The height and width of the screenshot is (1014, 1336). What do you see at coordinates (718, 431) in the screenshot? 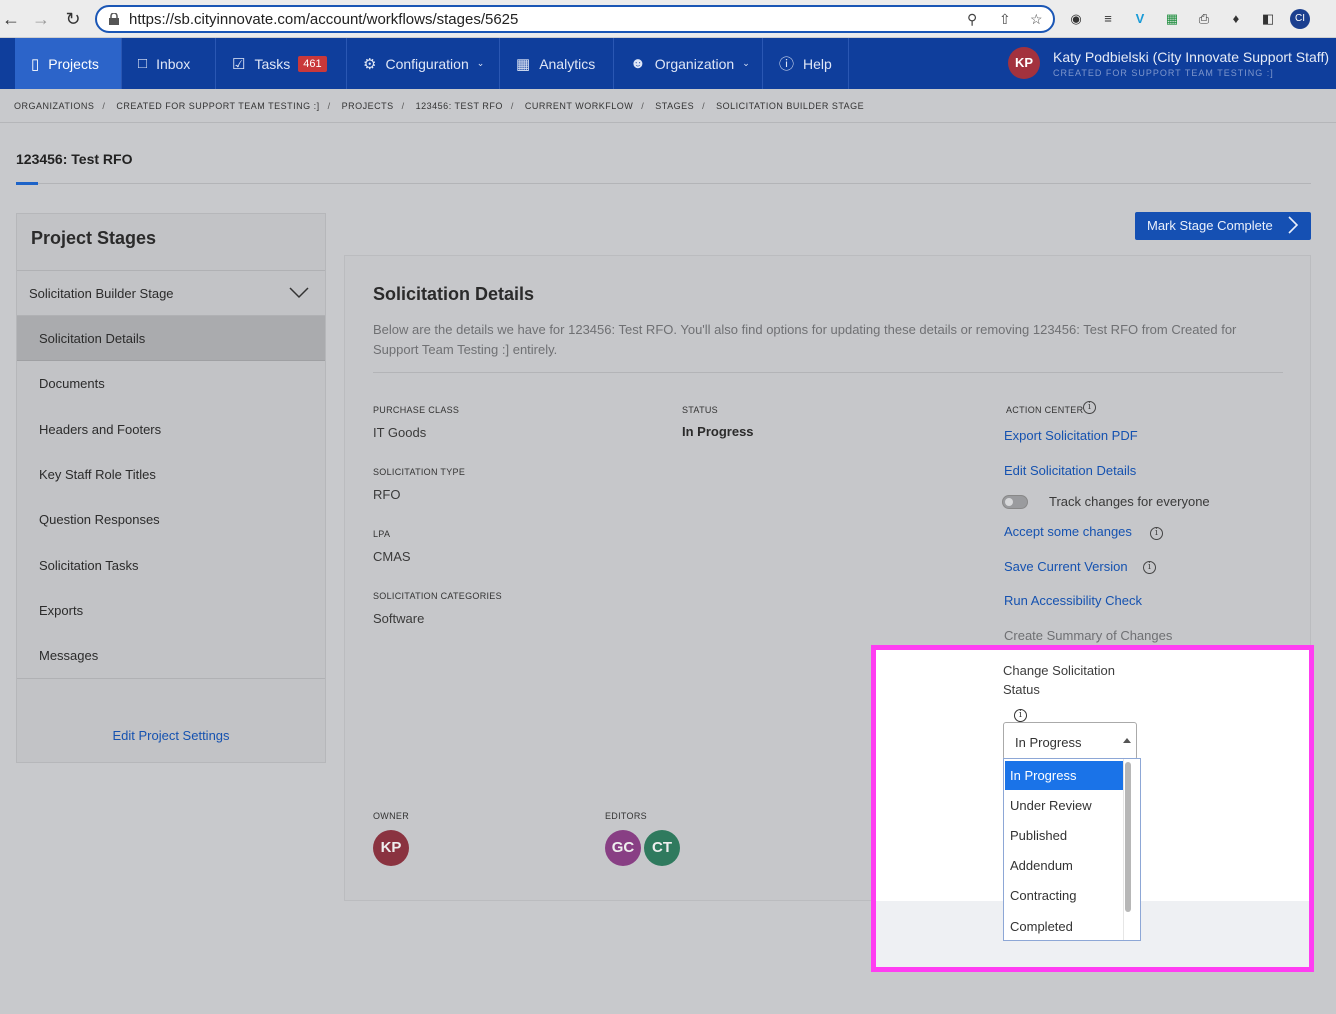
I see `status-value: In Progress` at bounding box center [718, 431].